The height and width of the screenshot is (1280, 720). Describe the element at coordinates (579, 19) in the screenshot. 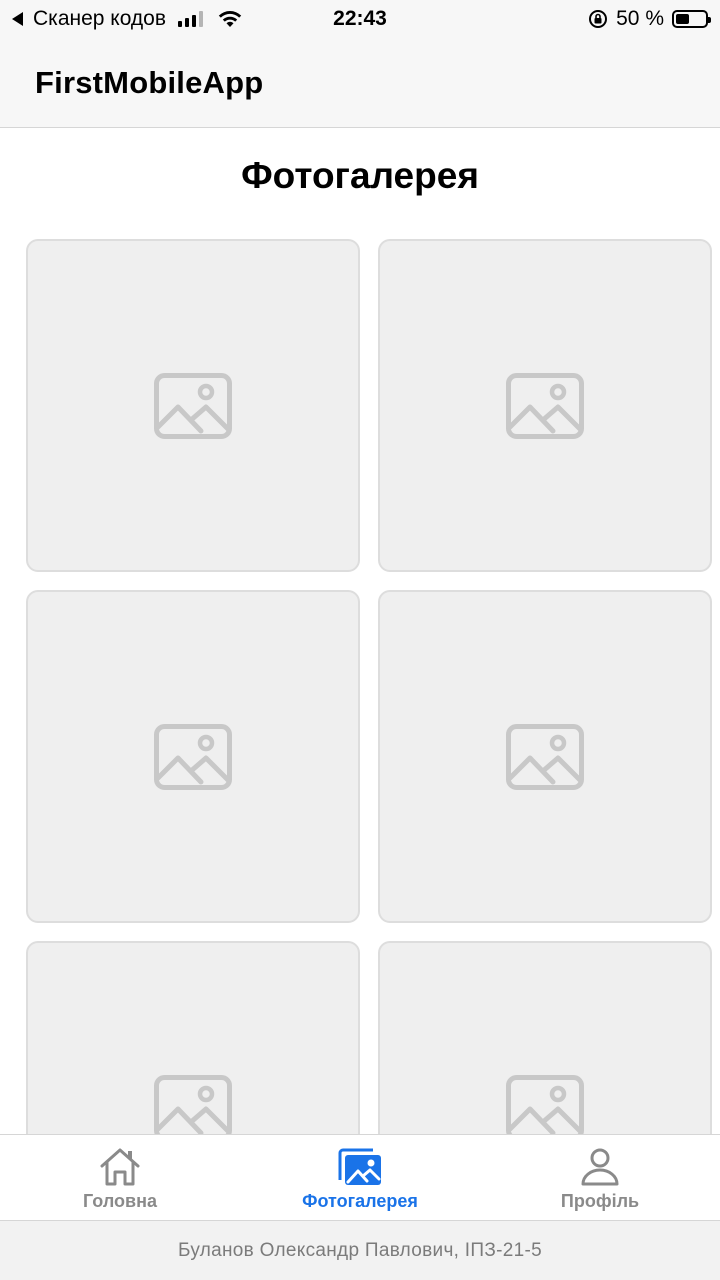

I see `status-right: 50 %` at that location.